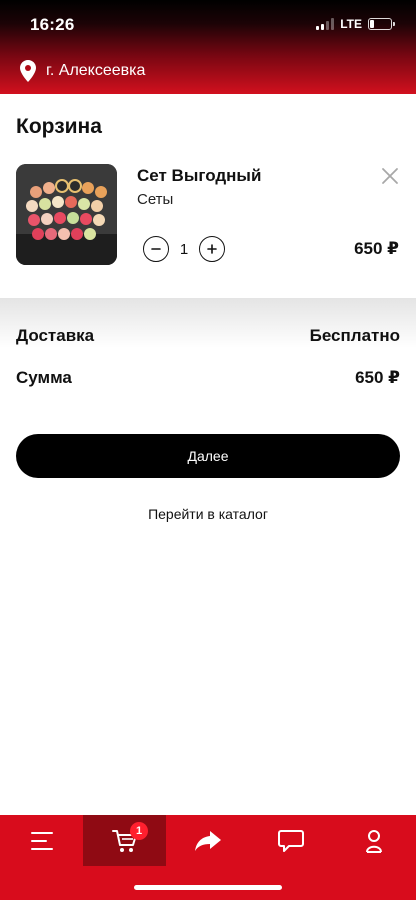 Image resolution: width=416 pixels, height=900 pixels. Describe the element at coordinates (208, 887) in the screenshot. I see `home-indicator` at that location.